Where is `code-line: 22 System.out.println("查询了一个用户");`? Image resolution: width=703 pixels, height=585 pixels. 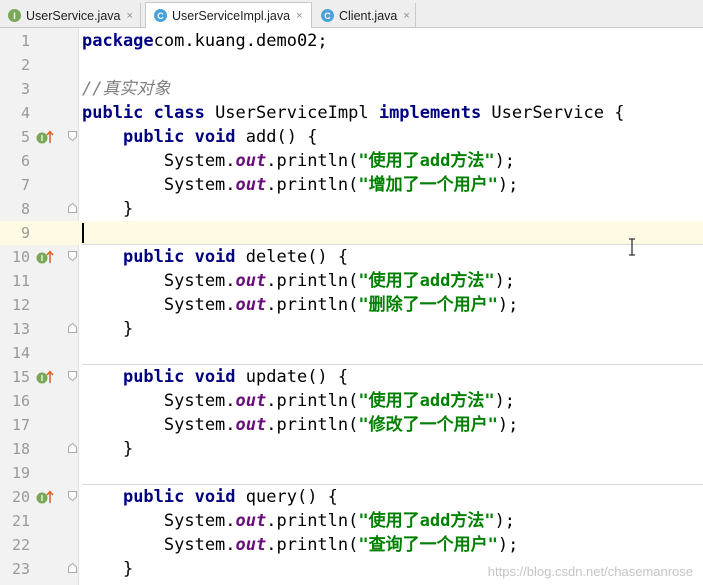
code-line: 22 System.out.println("查询了一个用户"); is located at coordinates (351, 545).